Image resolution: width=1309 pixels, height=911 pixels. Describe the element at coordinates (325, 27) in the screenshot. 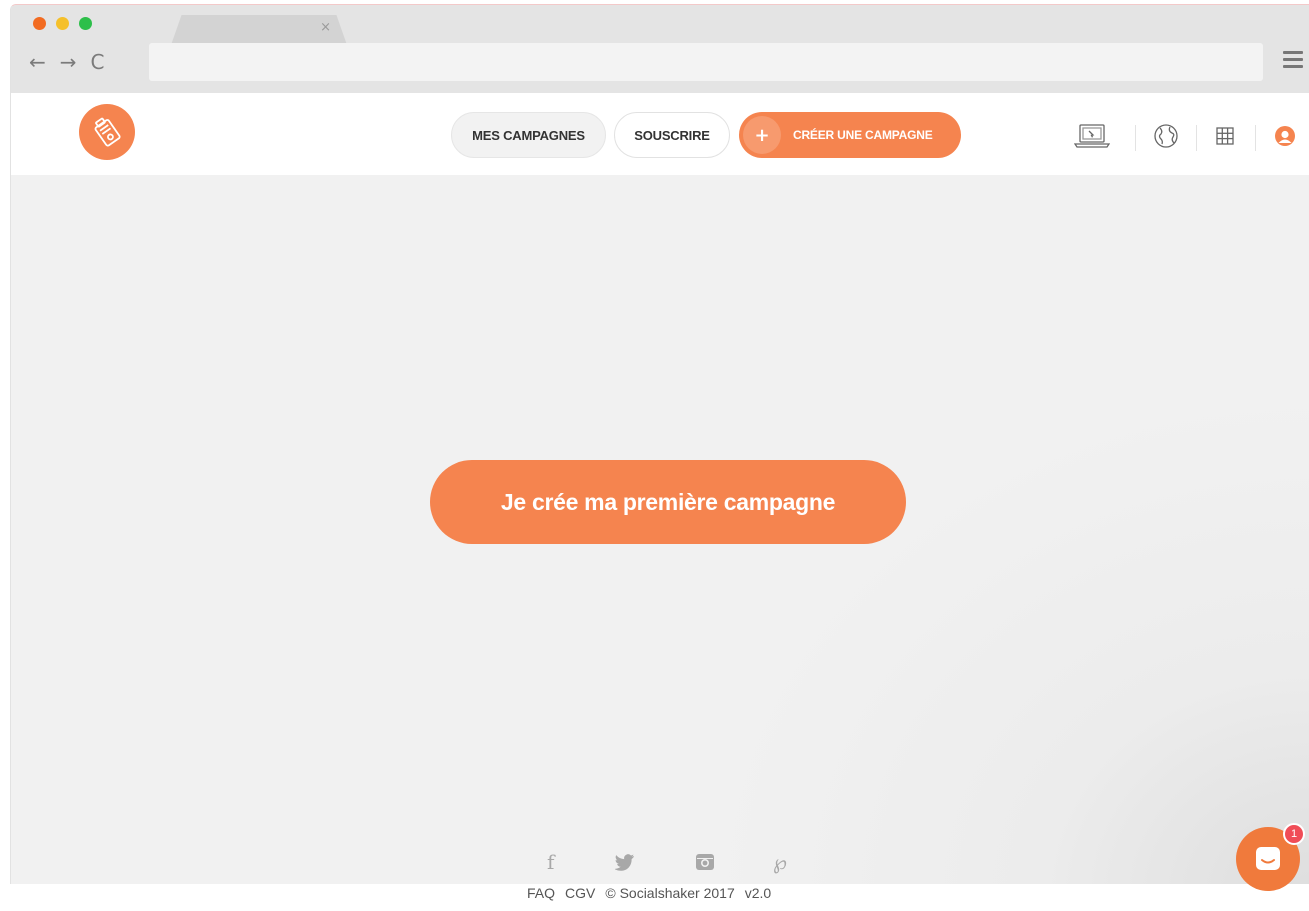

I see `close-icon: ×` at that location.